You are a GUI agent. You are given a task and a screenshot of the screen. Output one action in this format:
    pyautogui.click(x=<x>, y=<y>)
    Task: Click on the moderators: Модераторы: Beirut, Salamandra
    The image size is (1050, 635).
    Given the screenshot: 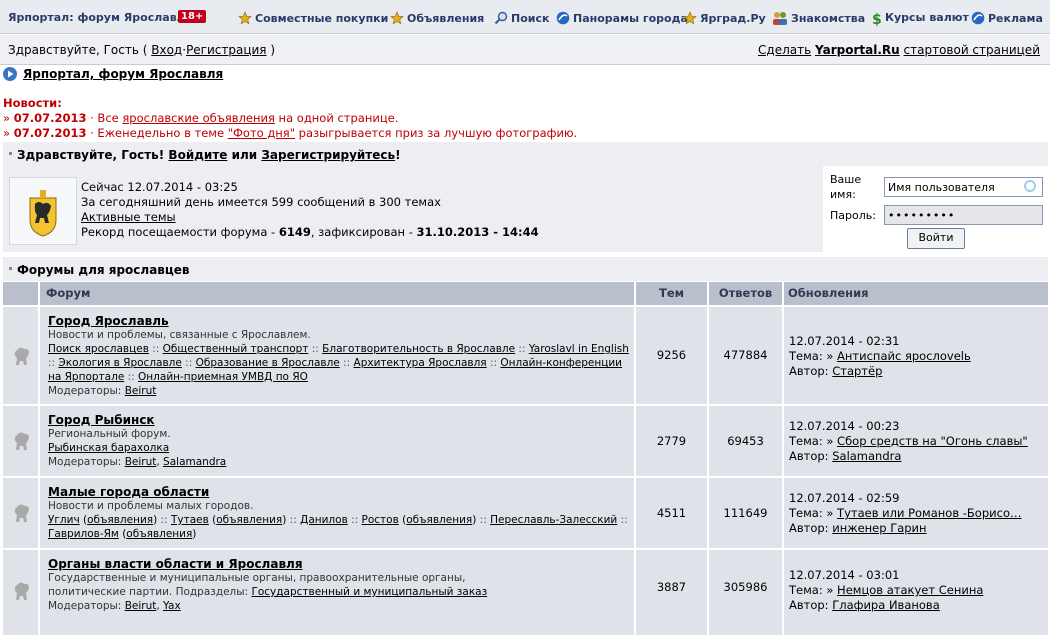 What is the action you would take?
    pyautogui.click(x=137, y=462)
    